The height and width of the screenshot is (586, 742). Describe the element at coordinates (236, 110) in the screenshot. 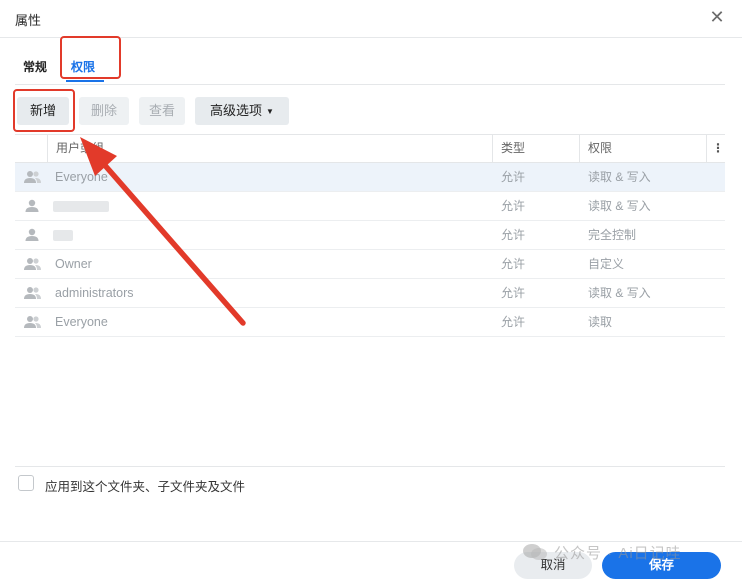

I see `advanced-options-label: 高级选项` at that location.